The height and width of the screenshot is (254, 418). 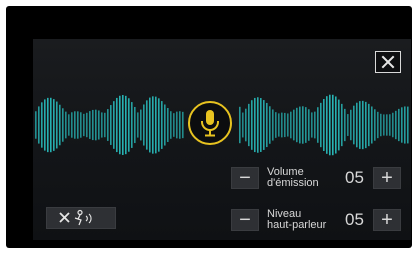 I want to click on close-icon, so click(x=388, y=62).